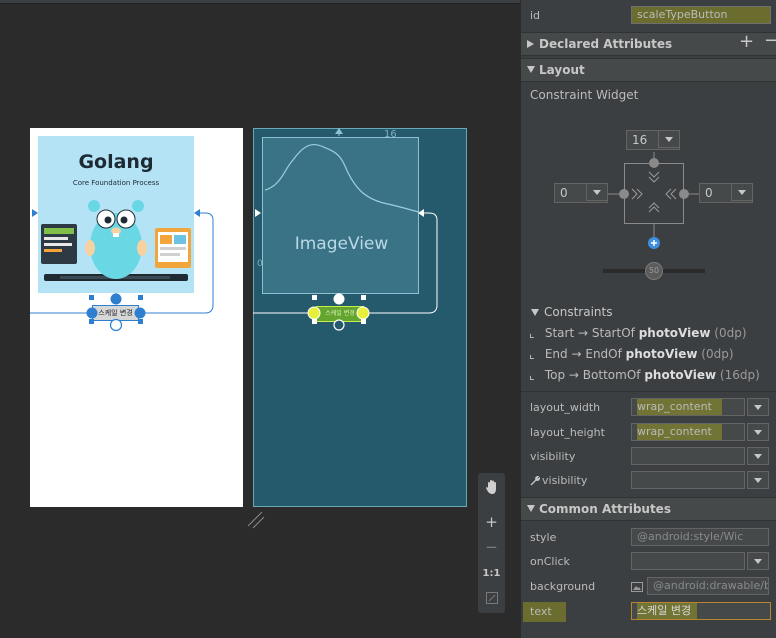 The width and height of the screenshot is (776, 638). I want to click on layout-height-row: layout_height wrap_content, so click(648, 435).